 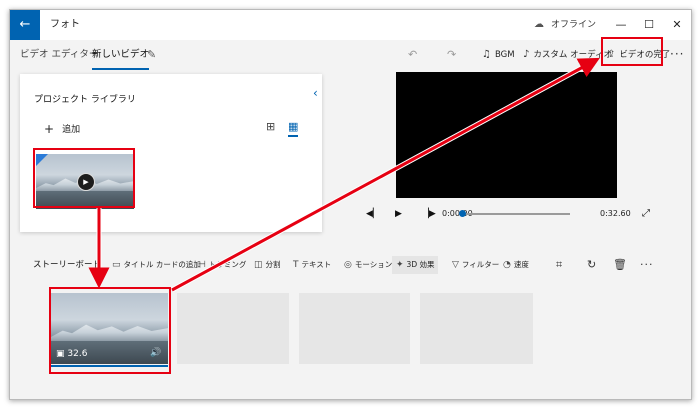 I want to click on tool-filters: ▽ フィルター, so click(x=475, y=265).